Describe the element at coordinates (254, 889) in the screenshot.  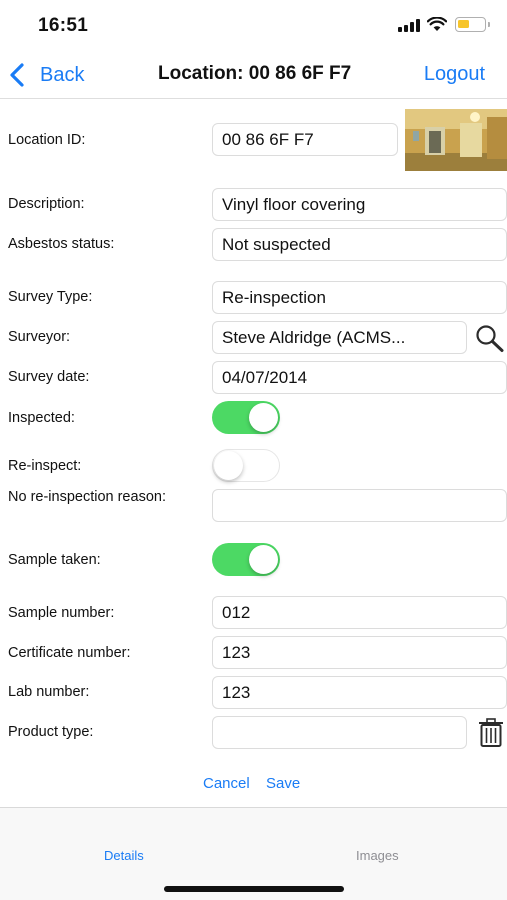
I see `home-indicator` at that location.